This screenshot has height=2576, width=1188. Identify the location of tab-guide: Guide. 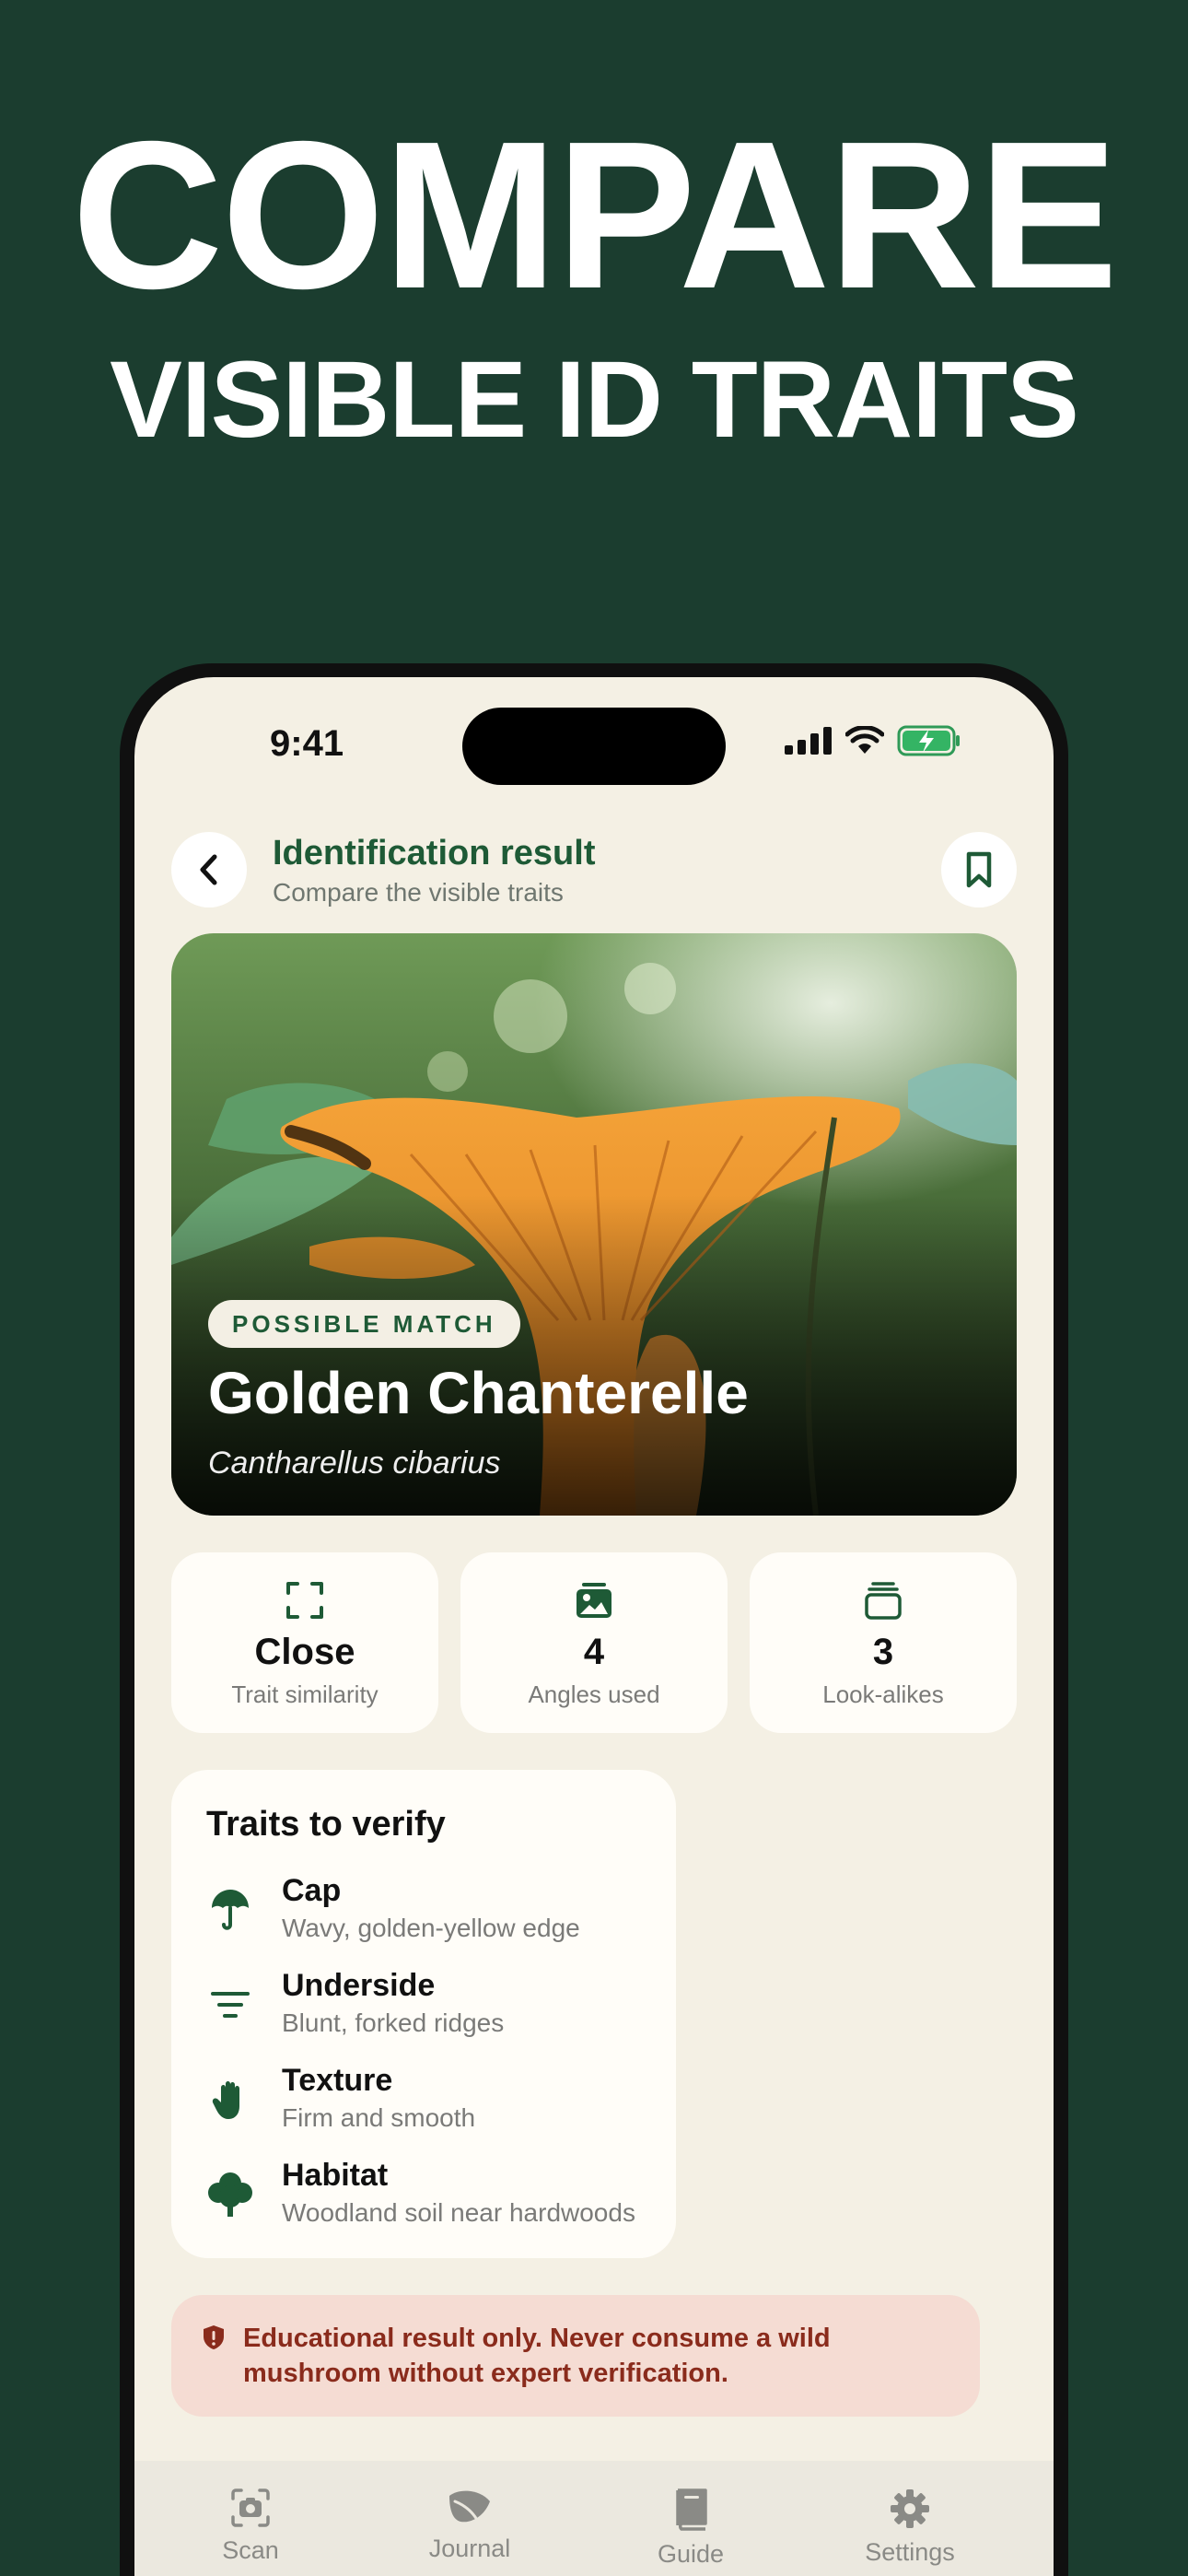
(691, 2528).